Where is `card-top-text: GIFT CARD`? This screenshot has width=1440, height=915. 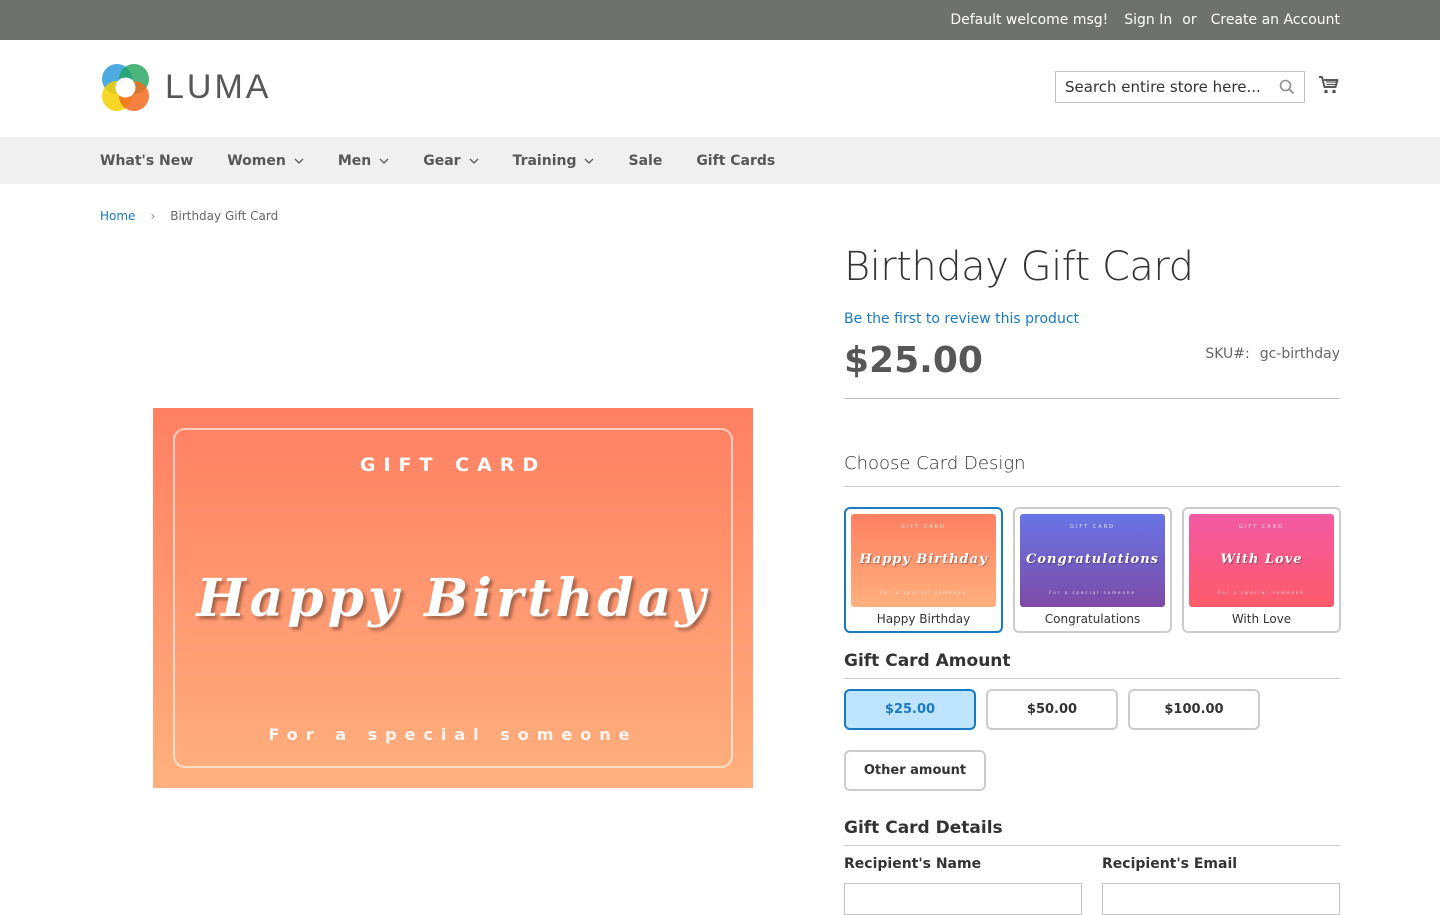 card-top-text: GIFT CARD is located at coordinates (453, 465).